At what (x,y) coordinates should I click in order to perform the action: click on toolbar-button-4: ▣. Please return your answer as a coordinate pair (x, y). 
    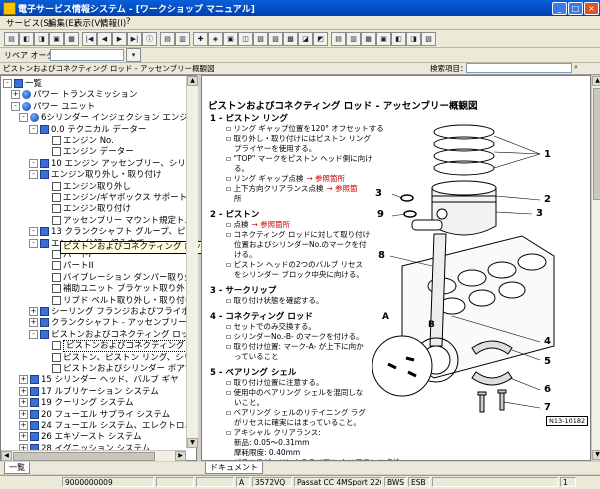
    Looking at the image, I should click on (56, 39).